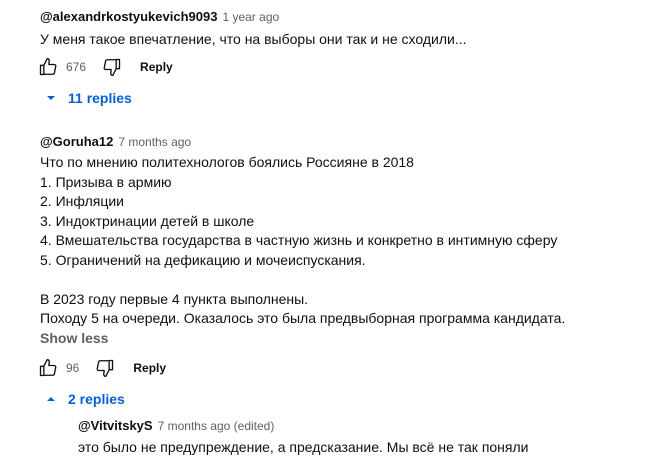 The width and height of the screenshot is (650, 467). I want to click on replies-label: 2 replies, so click(96, 399).